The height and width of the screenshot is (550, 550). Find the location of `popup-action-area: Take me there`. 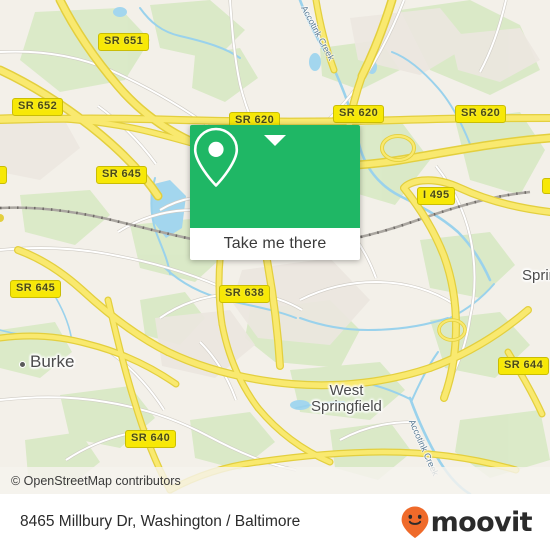

popup-action-area: Take me there is located at coordinates (275, 244).